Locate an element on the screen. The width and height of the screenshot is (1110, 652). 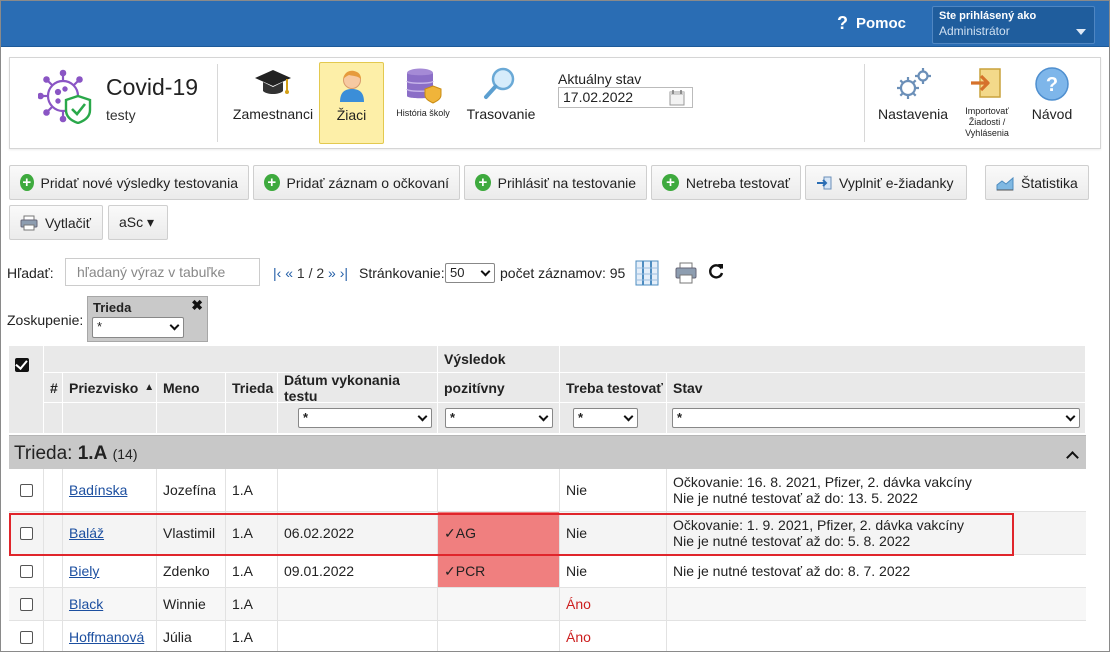
add-results-button: + Pridať nové výsledky testovania is located at coordinates (129, 182).